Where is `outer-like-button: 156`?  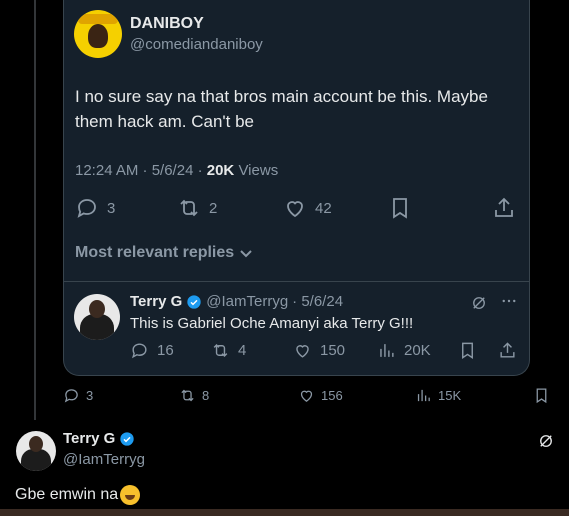 outer-like-button: 156 is located at coordinates (320, 395).